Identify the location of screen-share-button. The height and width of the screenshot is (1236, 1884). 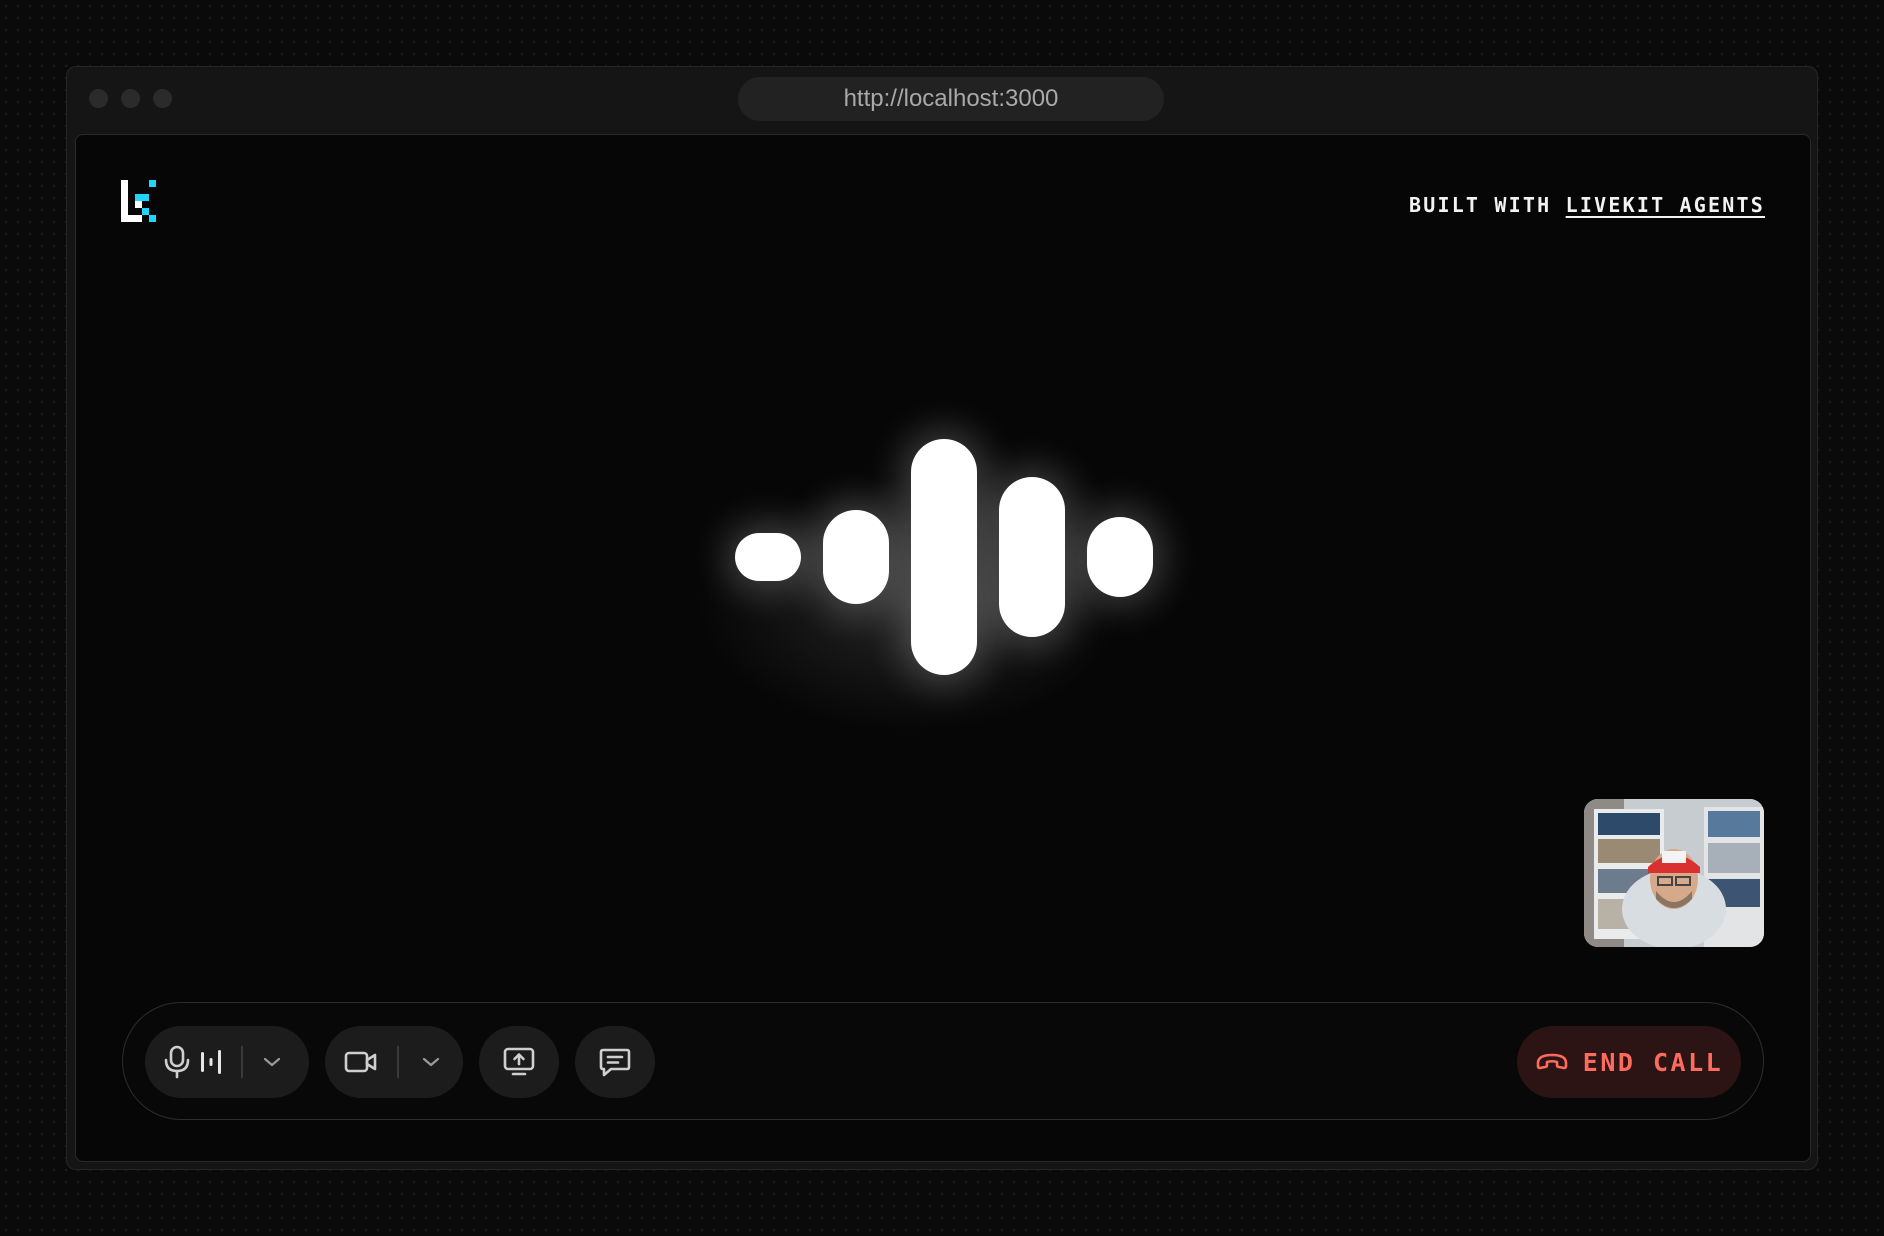
(519, 1062).